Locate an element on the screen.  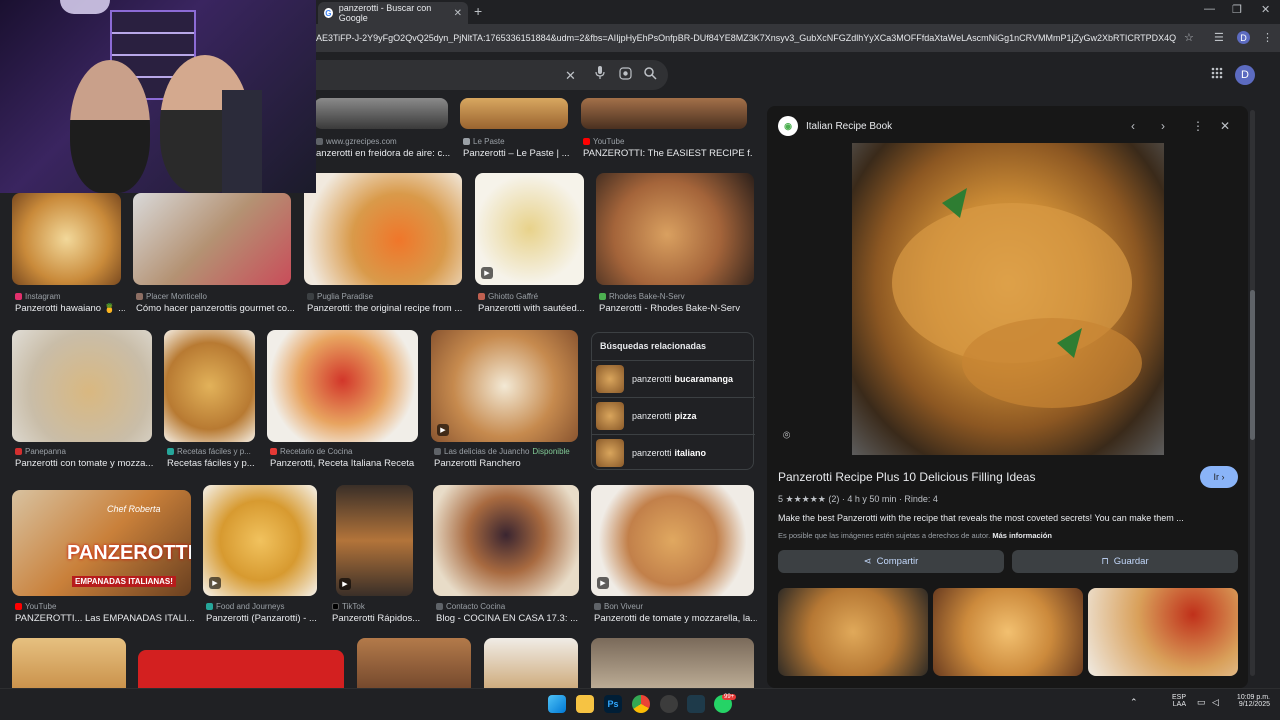
next-icon: › is located at coordinates (1163, 126).